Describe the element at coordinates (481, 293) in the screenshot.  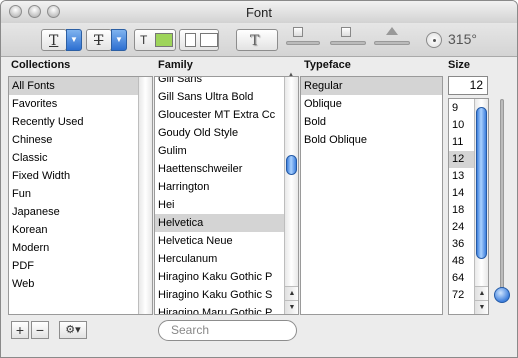
I see `size-scroll-up-icon: ▲` at that location.